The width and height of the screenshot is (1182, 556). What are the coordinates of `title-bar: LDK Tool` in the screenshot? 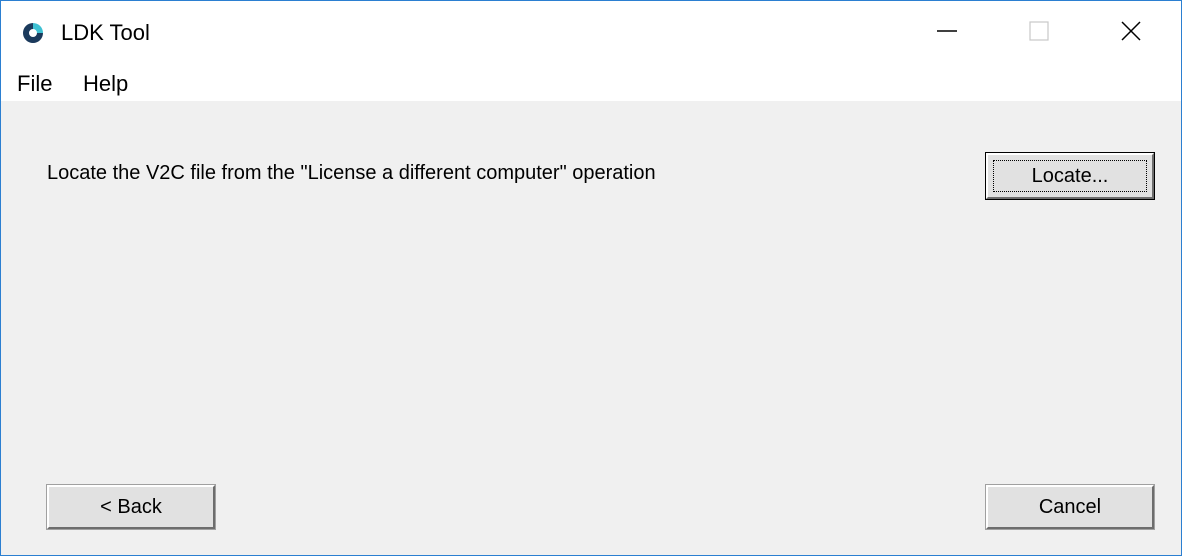 It's located at (591, 33).